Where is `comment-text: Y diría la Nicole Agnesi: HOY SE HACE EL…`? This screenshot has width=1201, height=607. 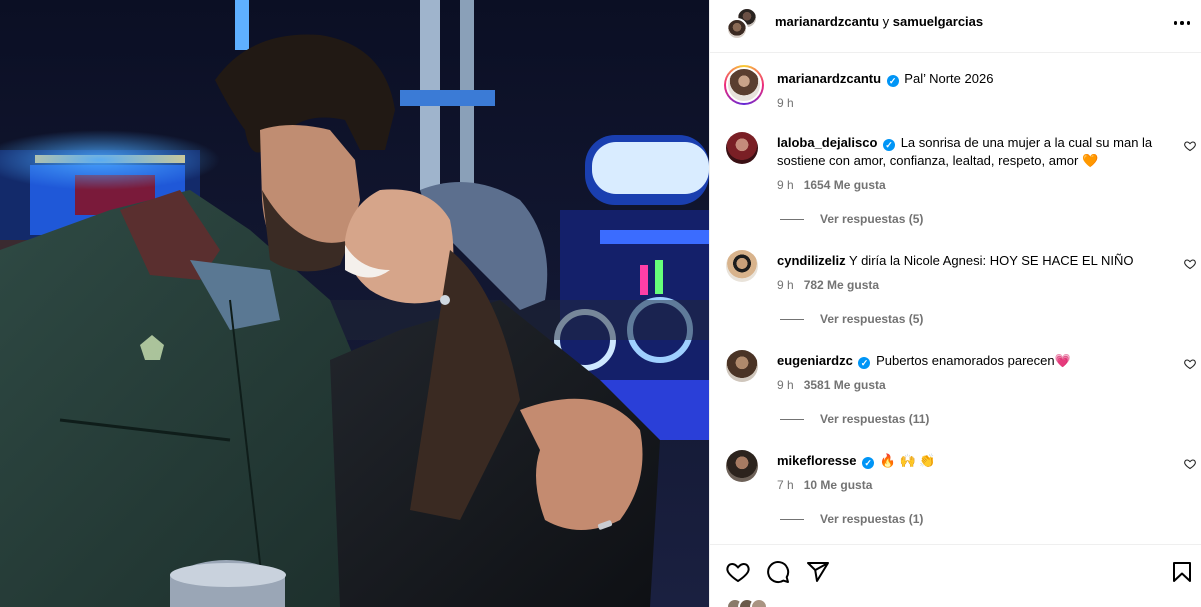
comment-text: Y diría la Nicole Agnesi: HOY SE HACE EL… is located at coordinates (991, 260).